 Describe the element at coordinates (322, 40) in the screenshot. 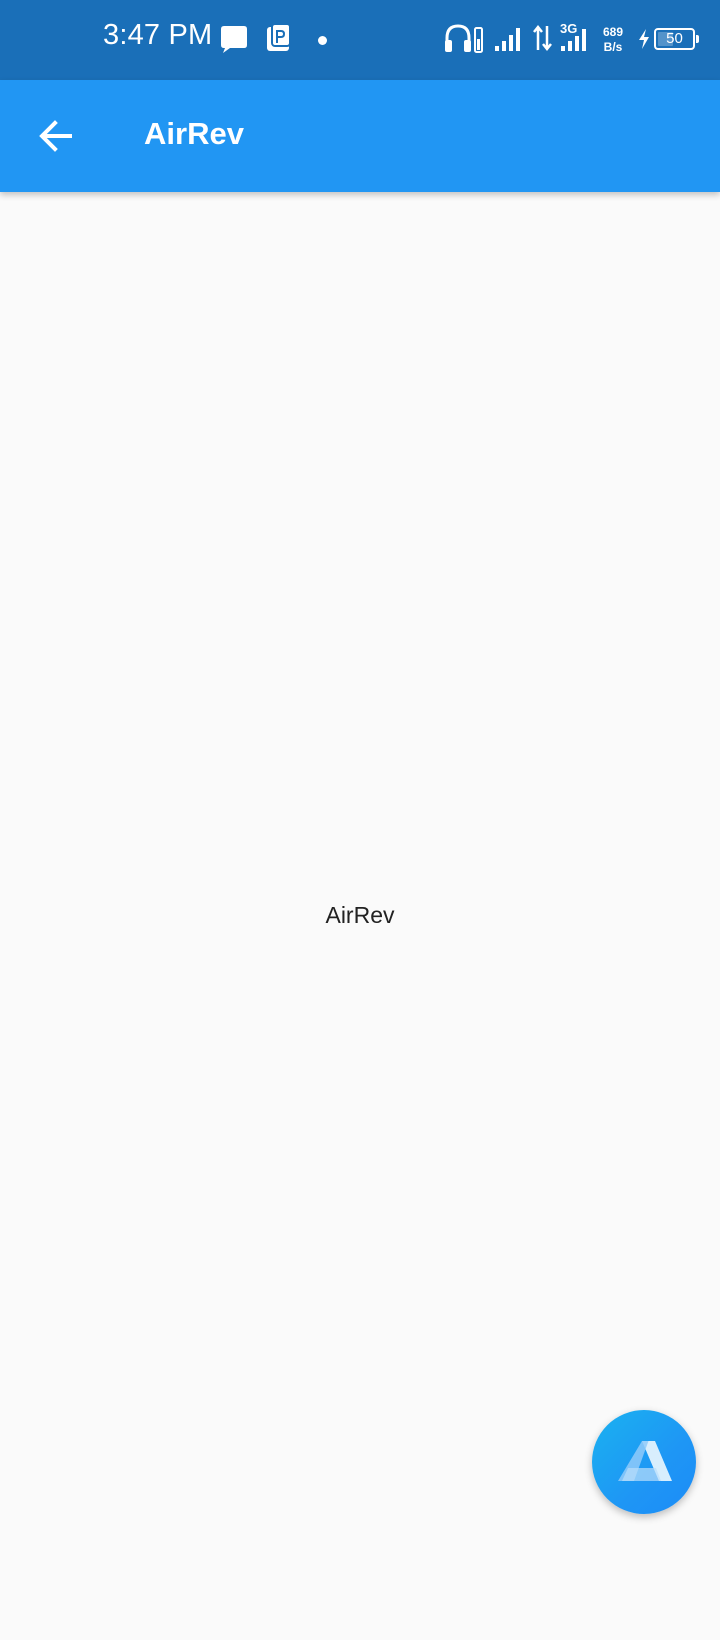

I see `notification-dot` at that location.